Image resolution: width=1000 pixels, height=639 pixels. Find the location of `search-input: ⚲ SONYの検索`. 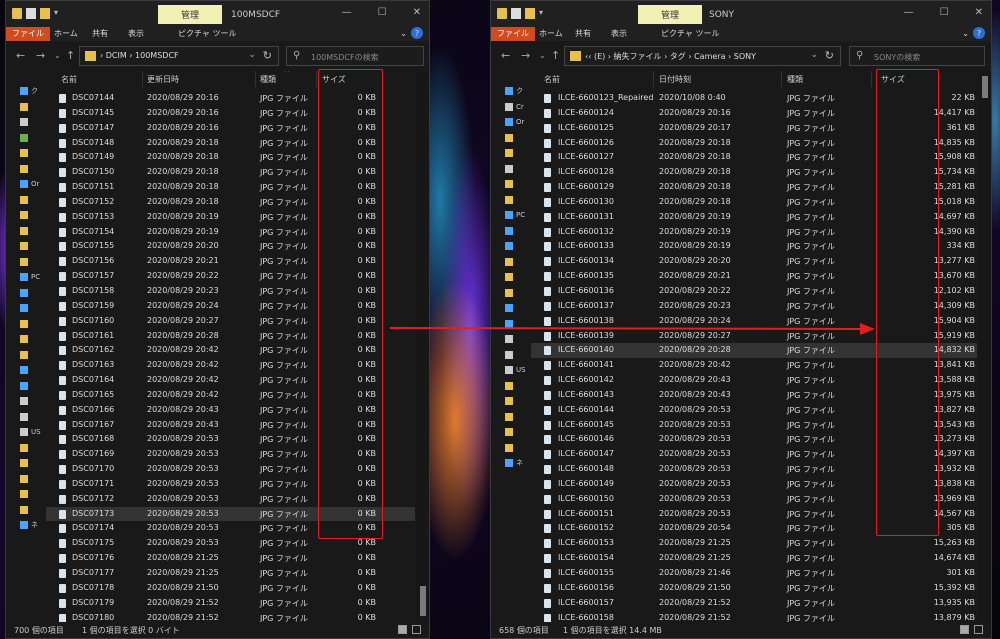

search-input: ⚲ SONYの検索 is located at coordinates (917, 56).